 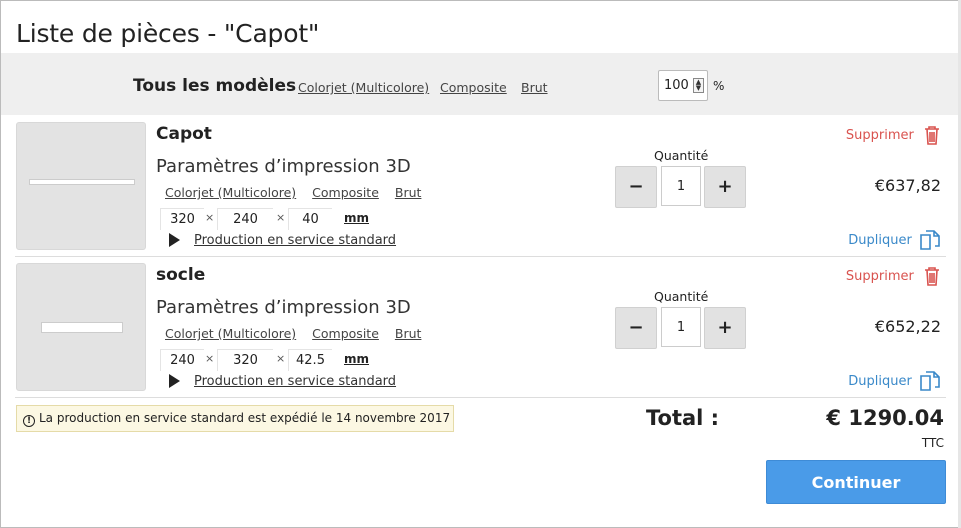 What do you see at coordinates (29, 421) in the screenshot?
I see `info-icon: !` at bounding box center [29, 421].